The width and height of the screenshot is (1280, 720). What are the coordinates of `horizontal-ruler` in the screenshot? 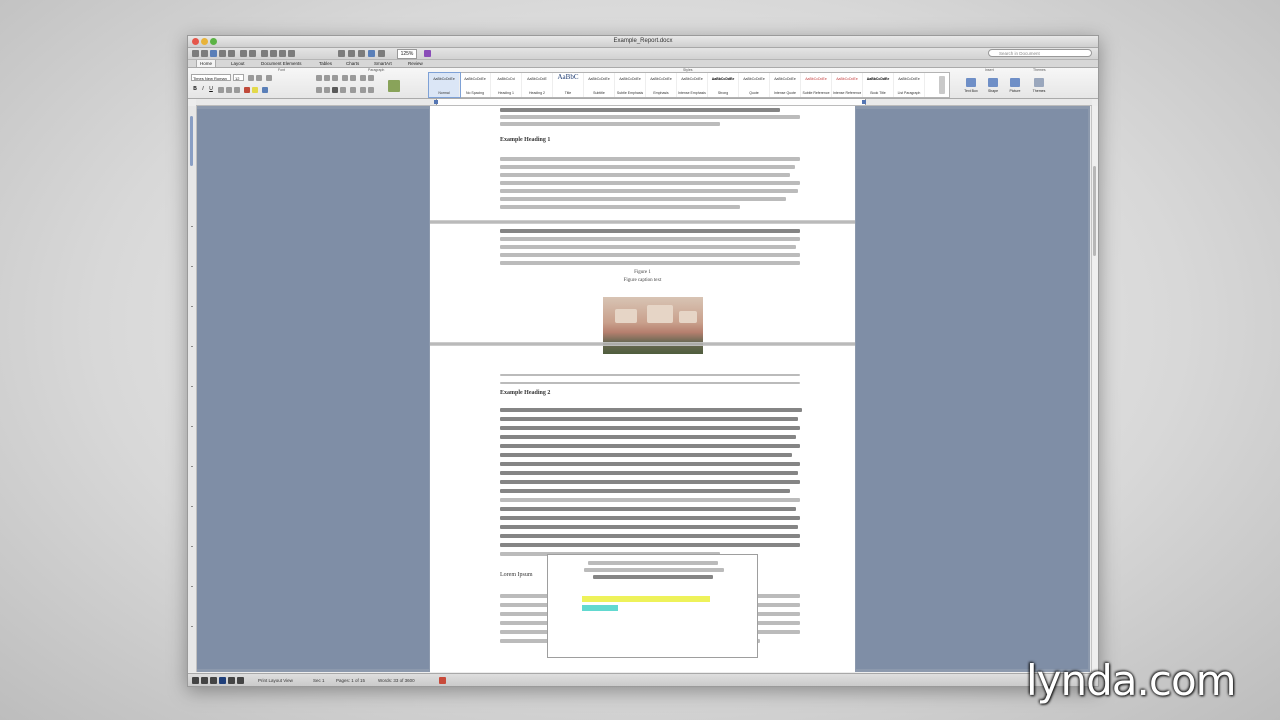 It's located at (644, 102).